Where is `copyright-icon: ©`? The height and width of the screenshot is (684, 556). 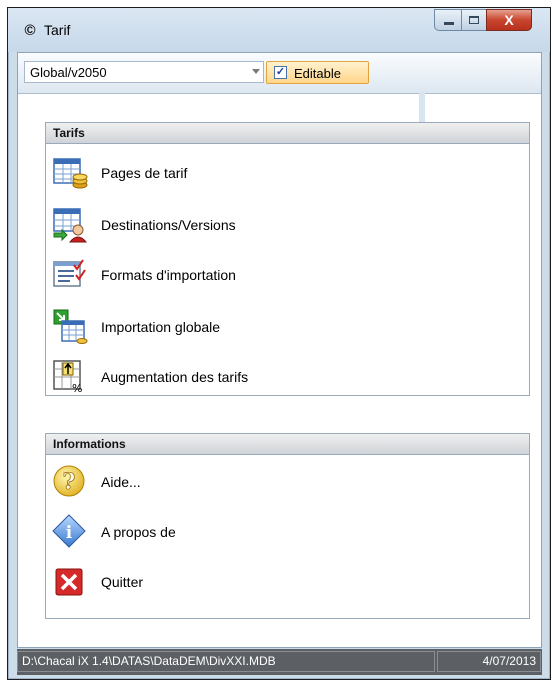 copyright-icon: © is located at coordinates (30, 30).